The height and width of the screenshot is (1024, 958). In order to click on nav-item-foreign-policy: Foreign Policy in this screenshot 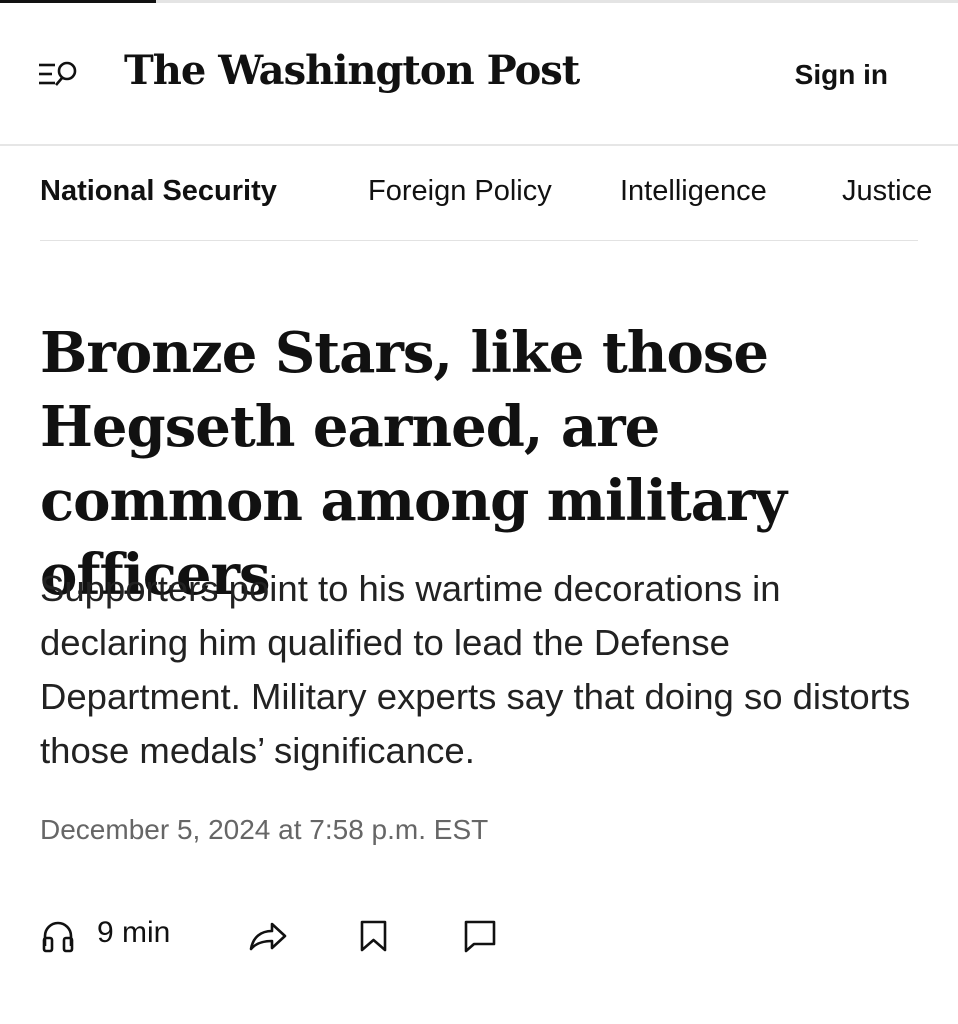, I will do `click(460, 191)`.